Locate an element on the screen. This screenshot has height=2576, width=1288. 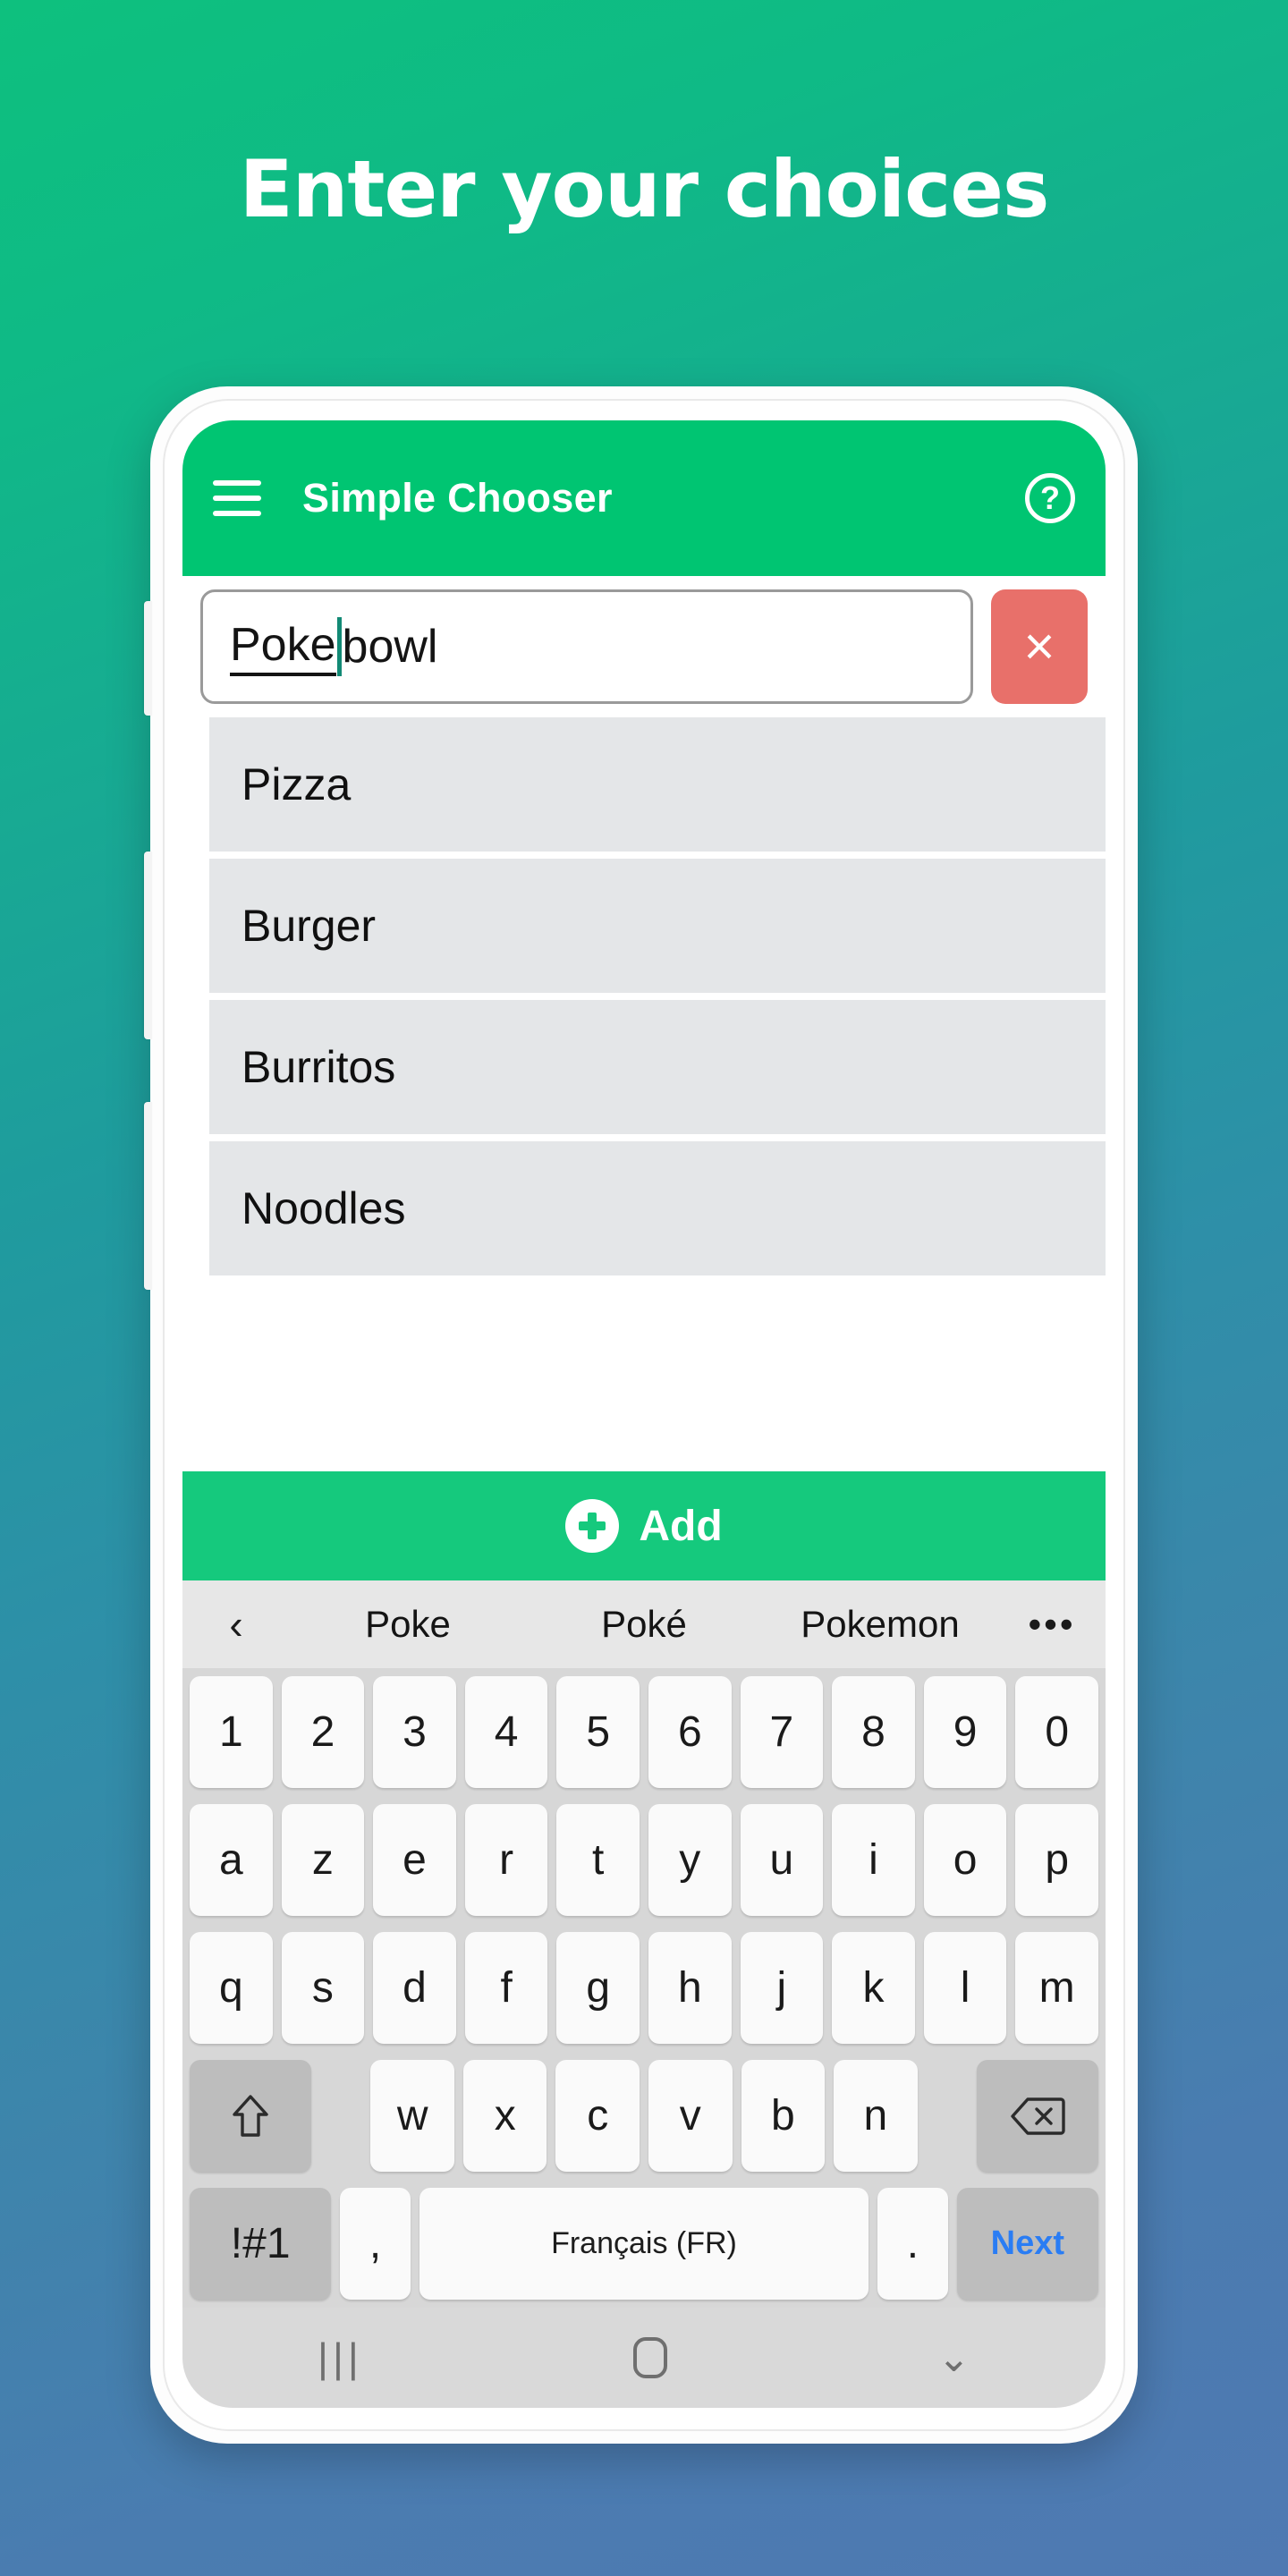
shift-arrow-icon is located at coordinates (250, 2115).